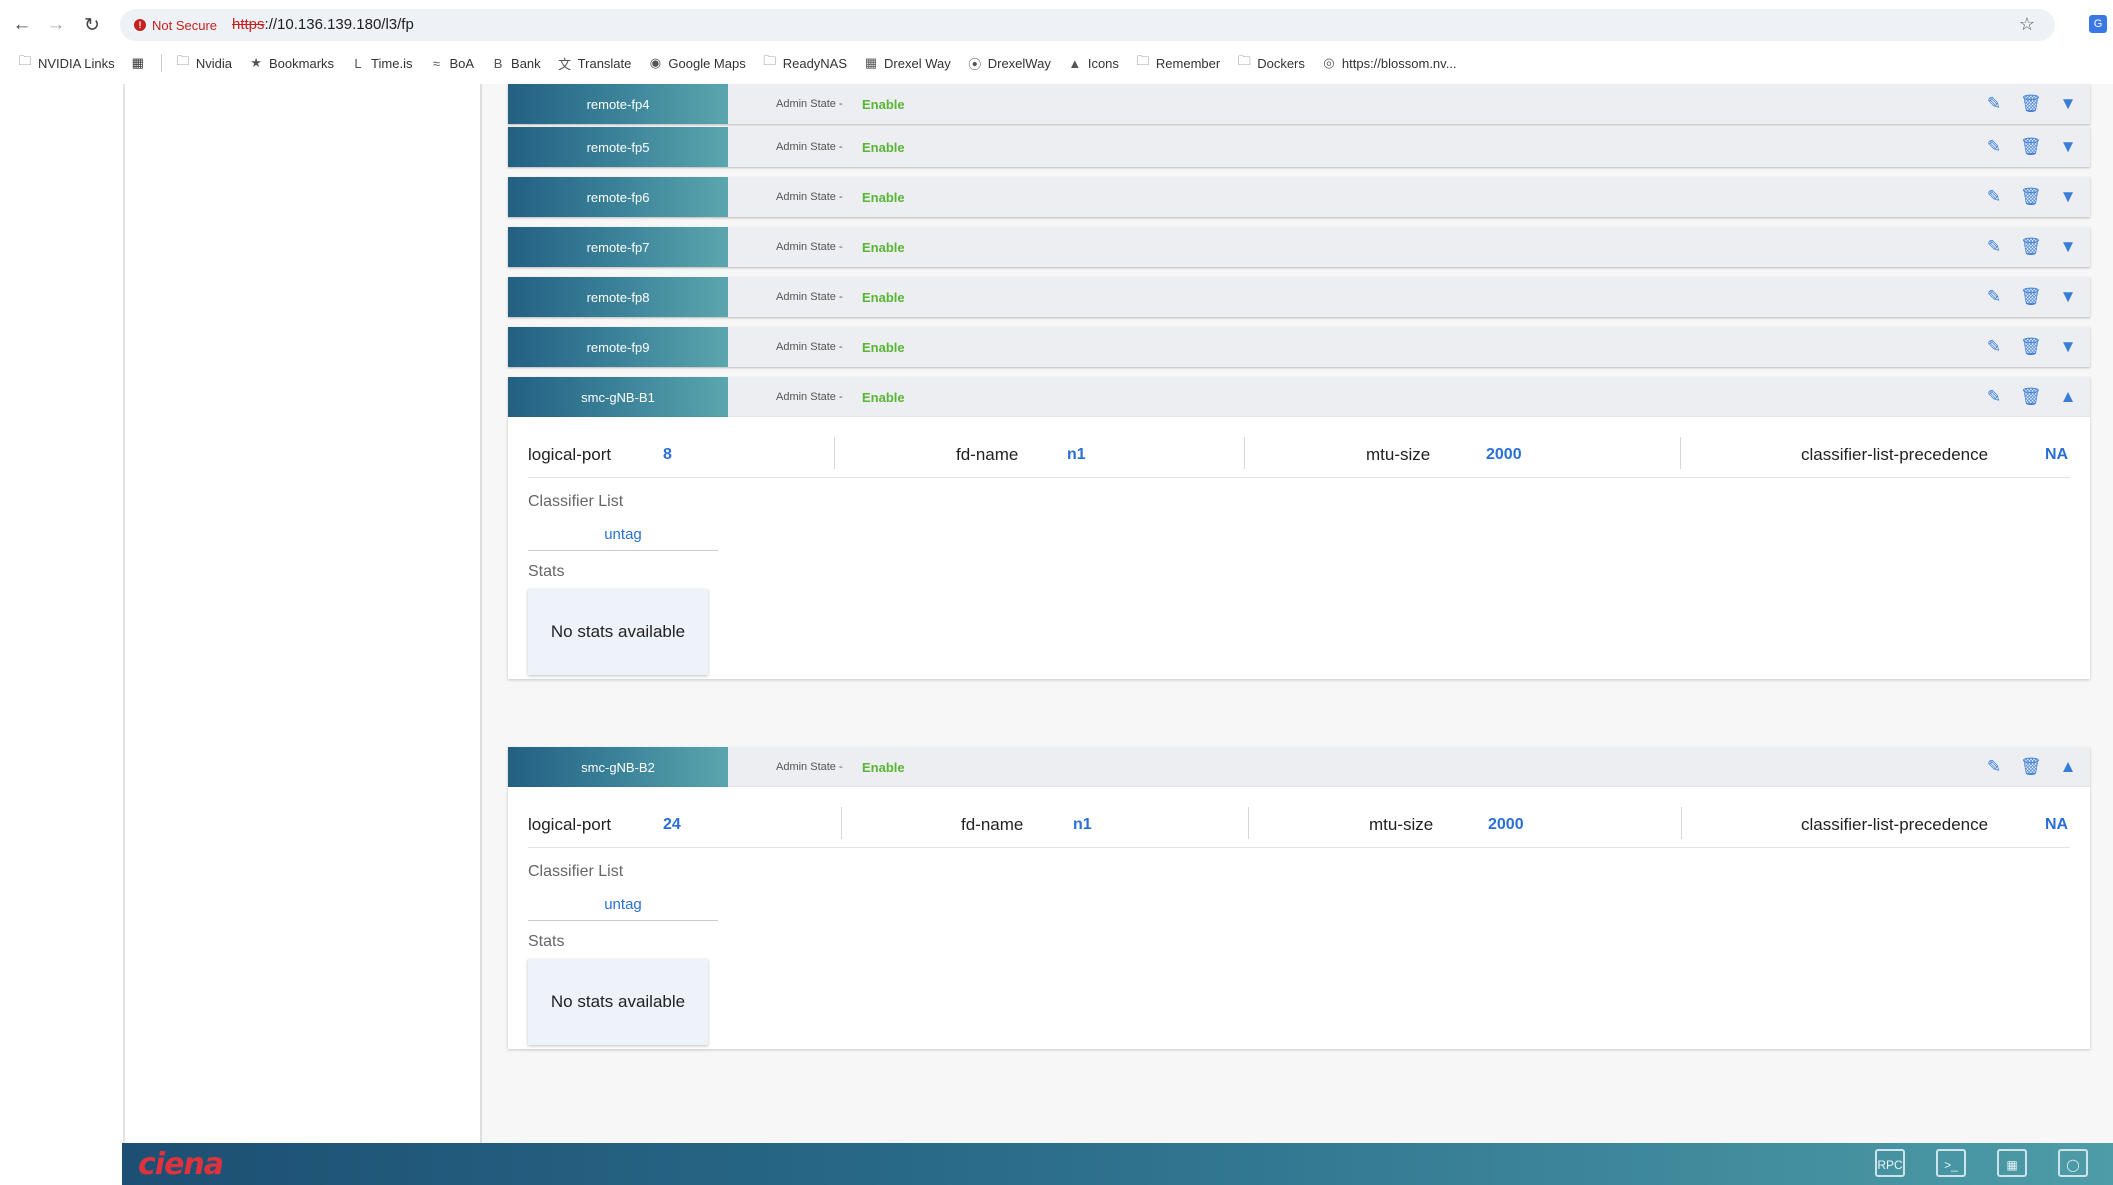  I want to click on rpc-icon: RPC, so click(1890, 1163).